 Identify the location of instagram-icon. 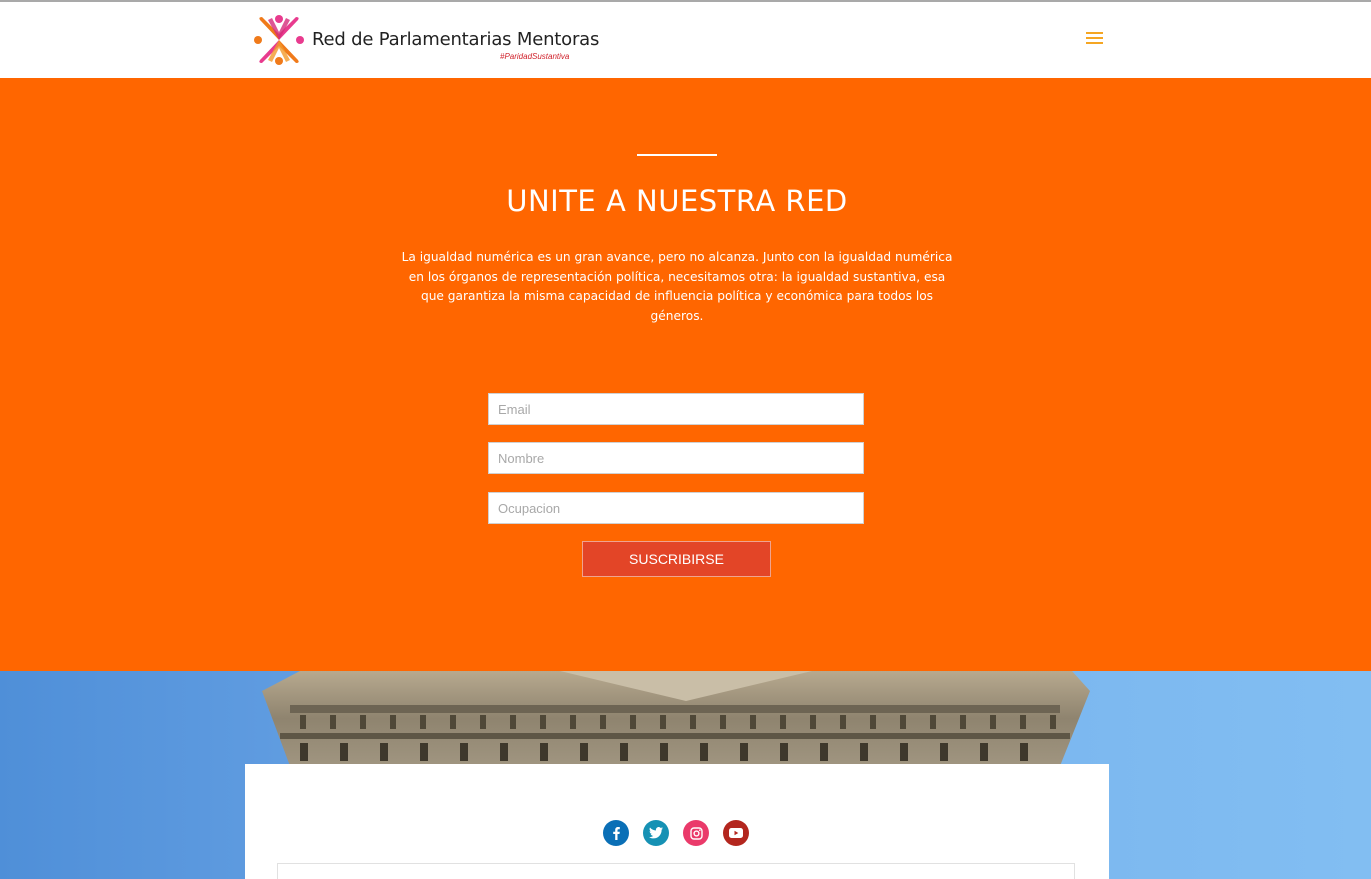
(696, 833).